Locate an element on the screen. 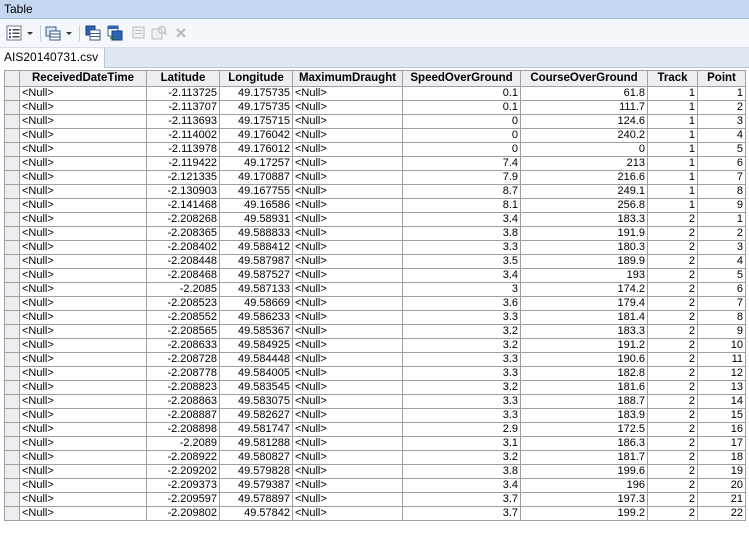  cell-speedoverground: 8.1 is located at coordinates (461, 205).